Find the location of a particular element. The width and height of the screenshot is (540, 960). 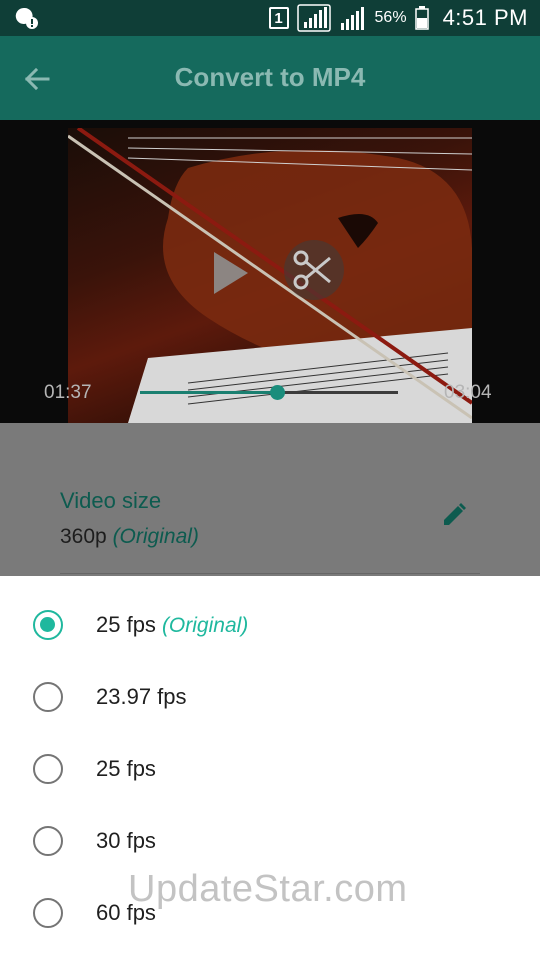

app-bar: Convert to MP4 is located at coordinates (270, 78).